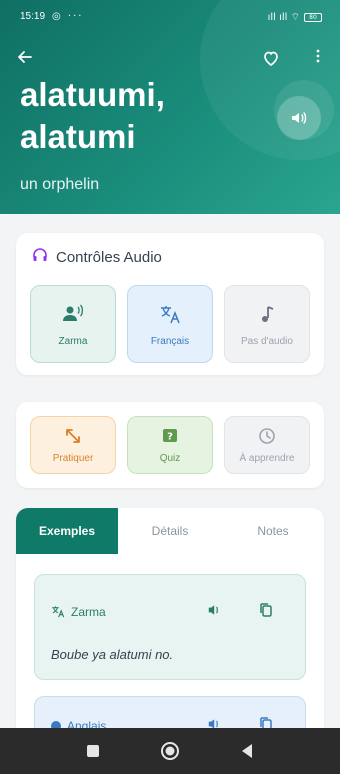  I want to click on tab-notes: Notes, so click(273, 531).